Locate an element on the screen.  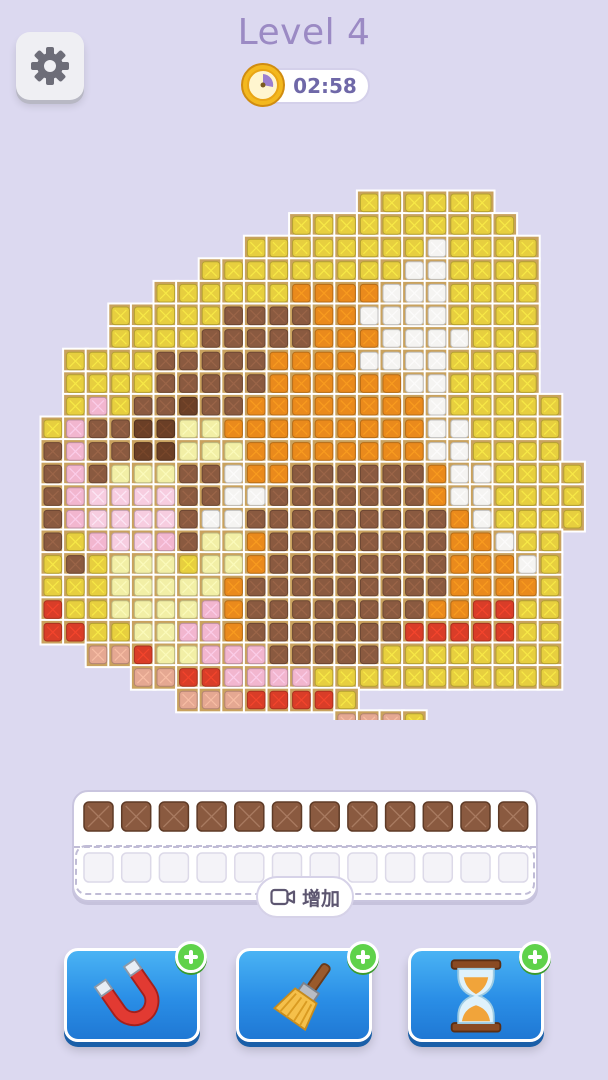
video-camera-icon is located at coordinates (283, 897).